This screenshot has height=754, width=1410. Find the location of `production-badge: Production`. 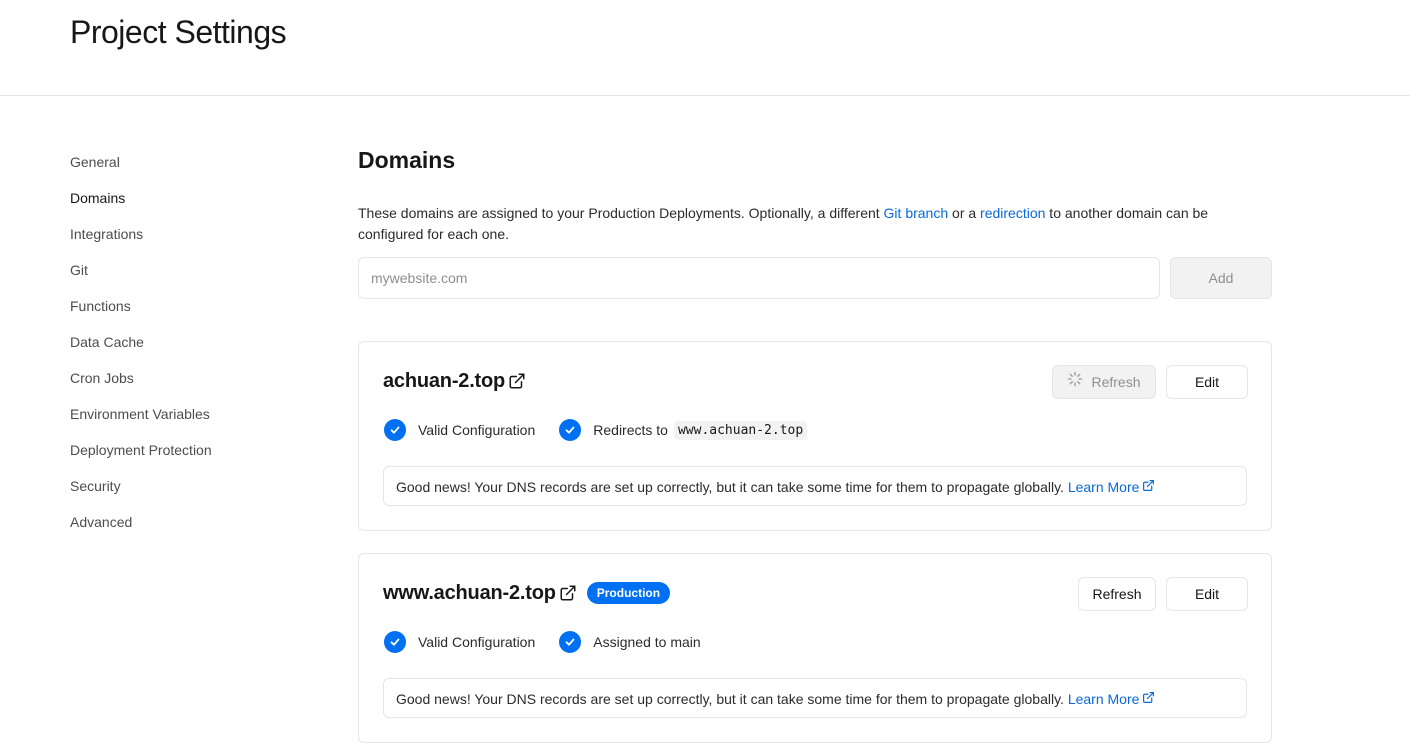

production-badge: Production is located at coordinates (628, 593).